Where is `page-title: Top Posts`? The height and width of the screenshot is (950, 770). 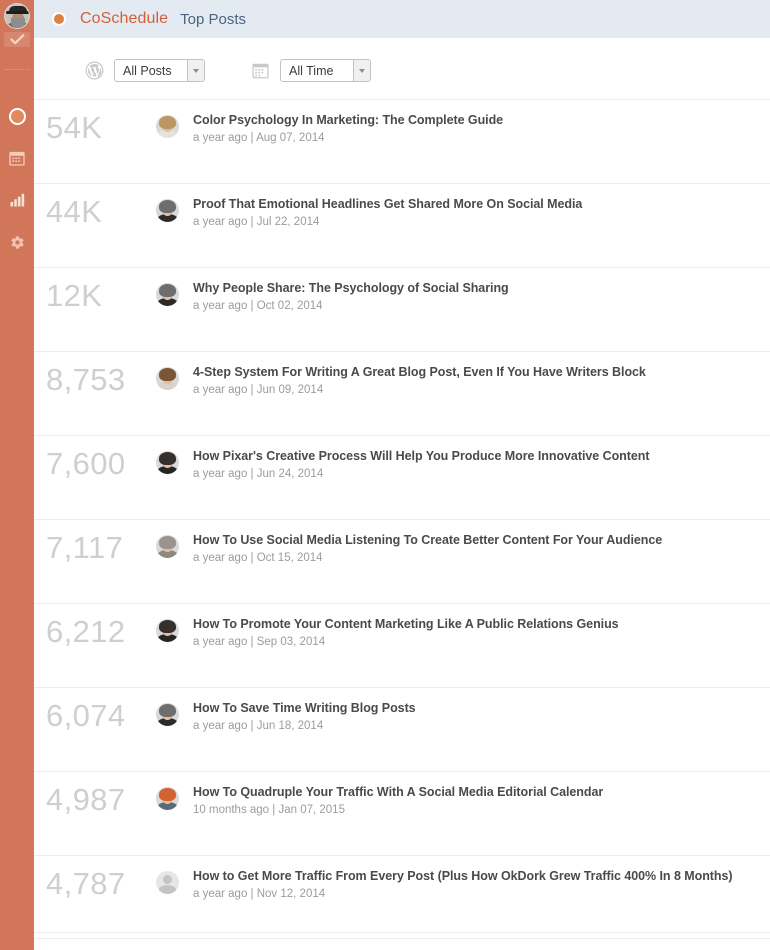 page-title: Top Posts is located at coordinates (213, 19).